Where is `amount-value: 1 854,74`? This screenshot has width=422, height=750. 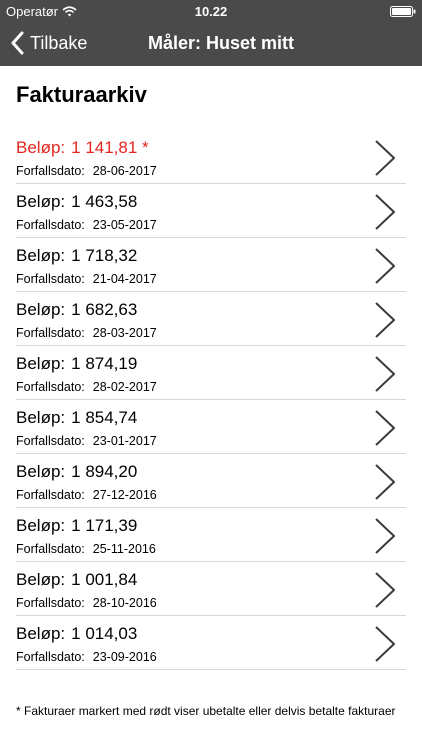 amount-value: 1 854,74 is located at coordinates (104, 417).